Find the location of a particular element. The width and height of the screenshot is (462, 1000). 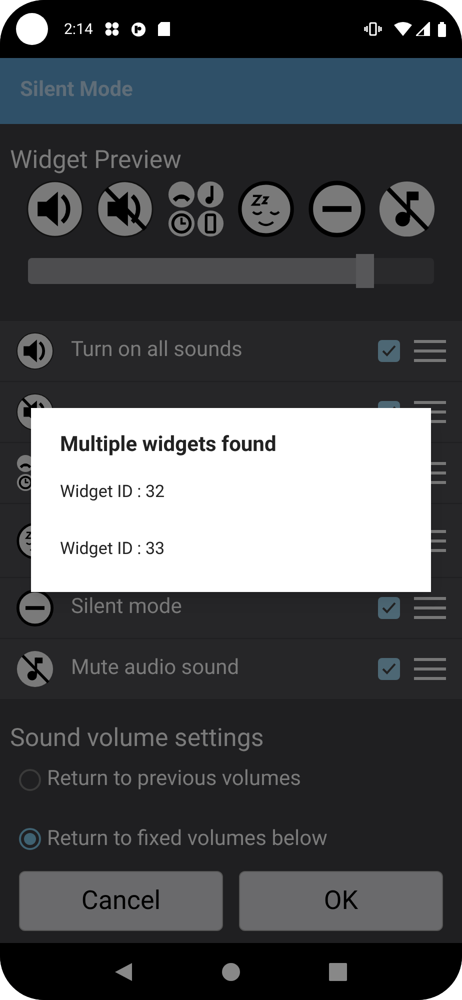

section-title: Sound volume settings is located at coordinates (137, 739).